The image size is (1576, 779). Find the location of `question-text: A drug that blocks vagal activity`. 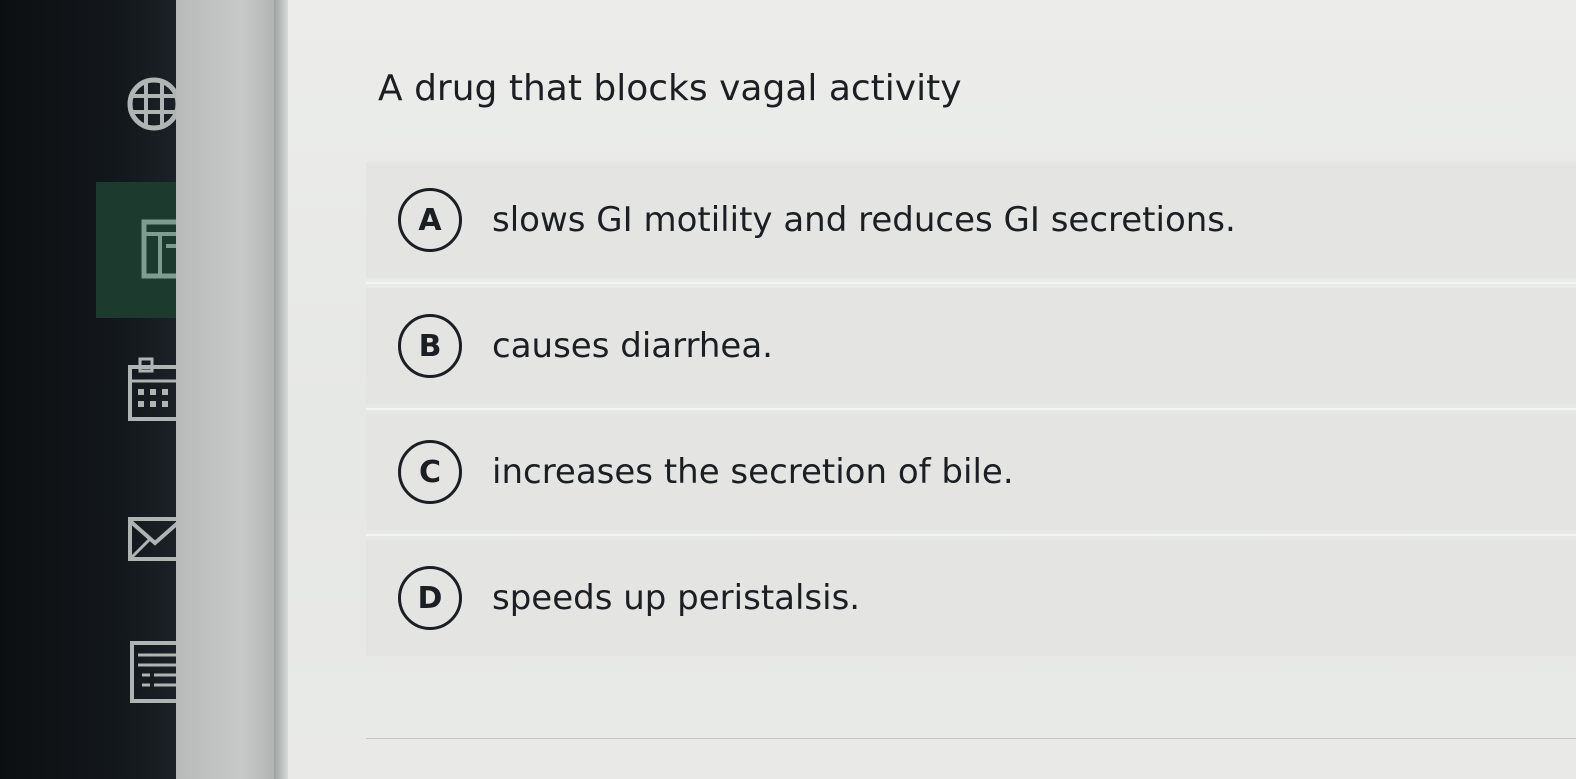

question-text: A drug that blocks vagal activity is located at coordinates (670, 88).